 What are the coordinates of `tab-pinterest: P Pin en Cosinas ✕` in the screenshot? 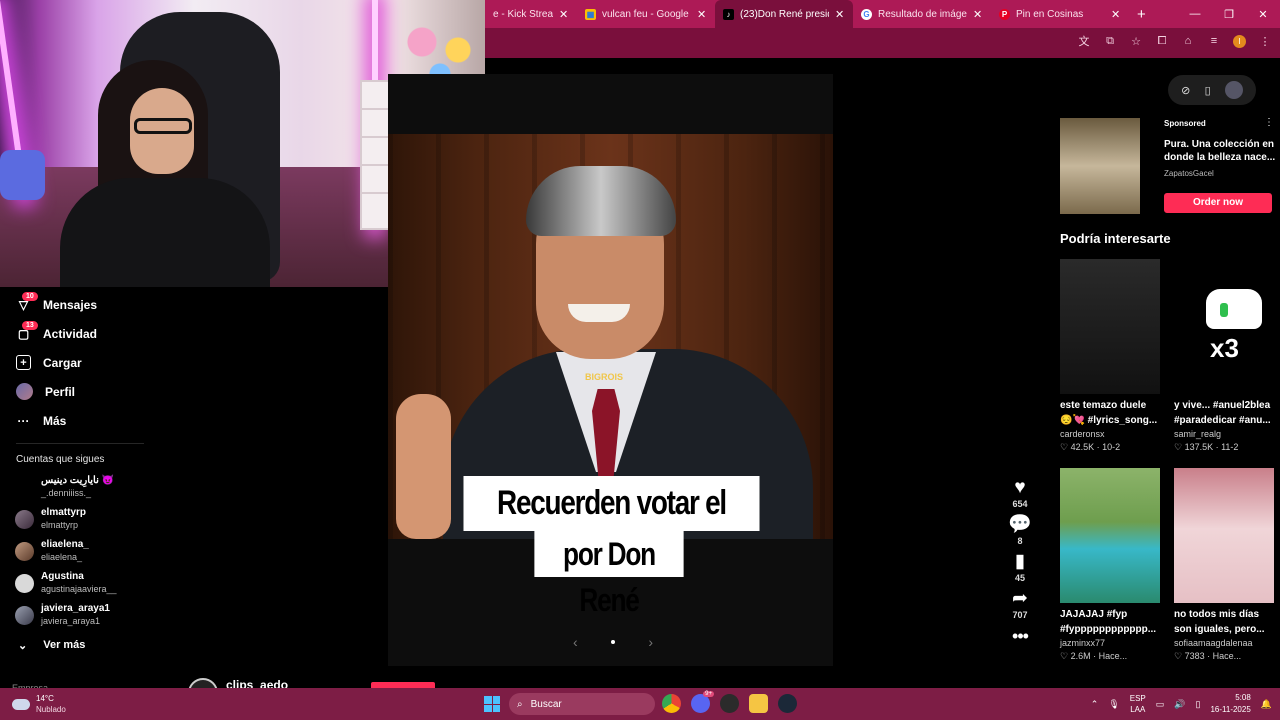 It's located at (1060, 14).